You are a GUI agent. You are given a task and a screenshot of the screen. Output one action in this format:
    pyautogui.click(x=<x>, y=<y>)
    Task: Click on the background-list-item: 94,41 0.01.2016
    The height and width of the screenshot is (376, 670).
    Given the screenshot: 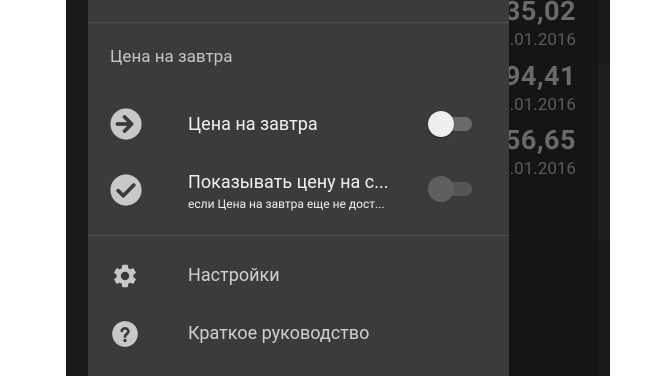 What is the action you would take?
    pyautogui.click(x=538, y=88)
    